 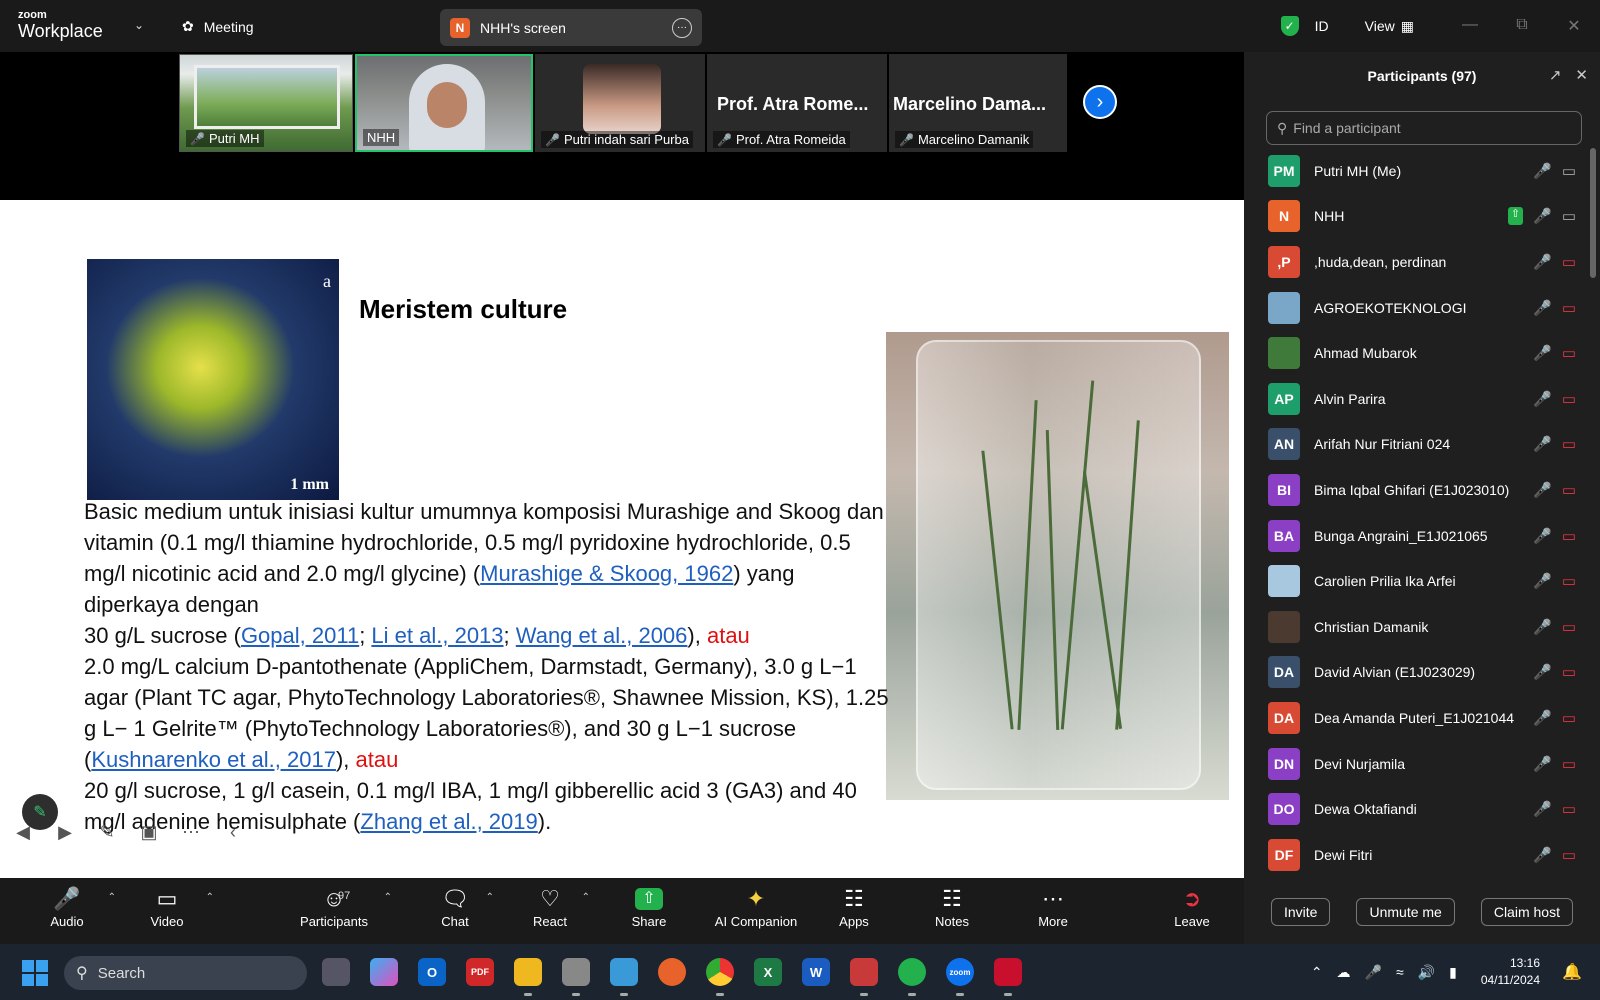 What do you see at coordinates (1344, 972) in the screenshot?
I see `cloud-icon: ☁` at bounding box center [1344, 972].